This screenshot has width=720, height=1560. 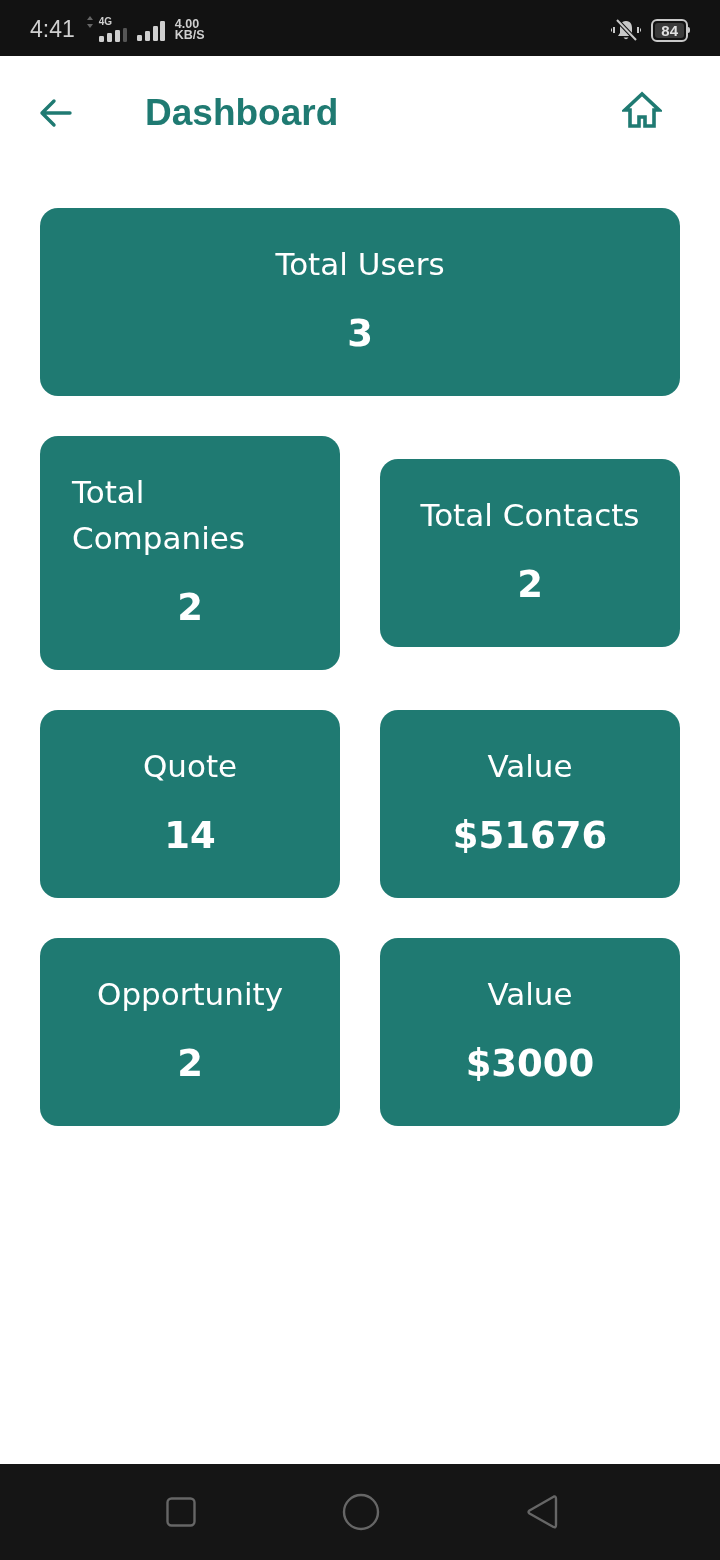 I want to click on home-icon, so click(x=642, y=110).